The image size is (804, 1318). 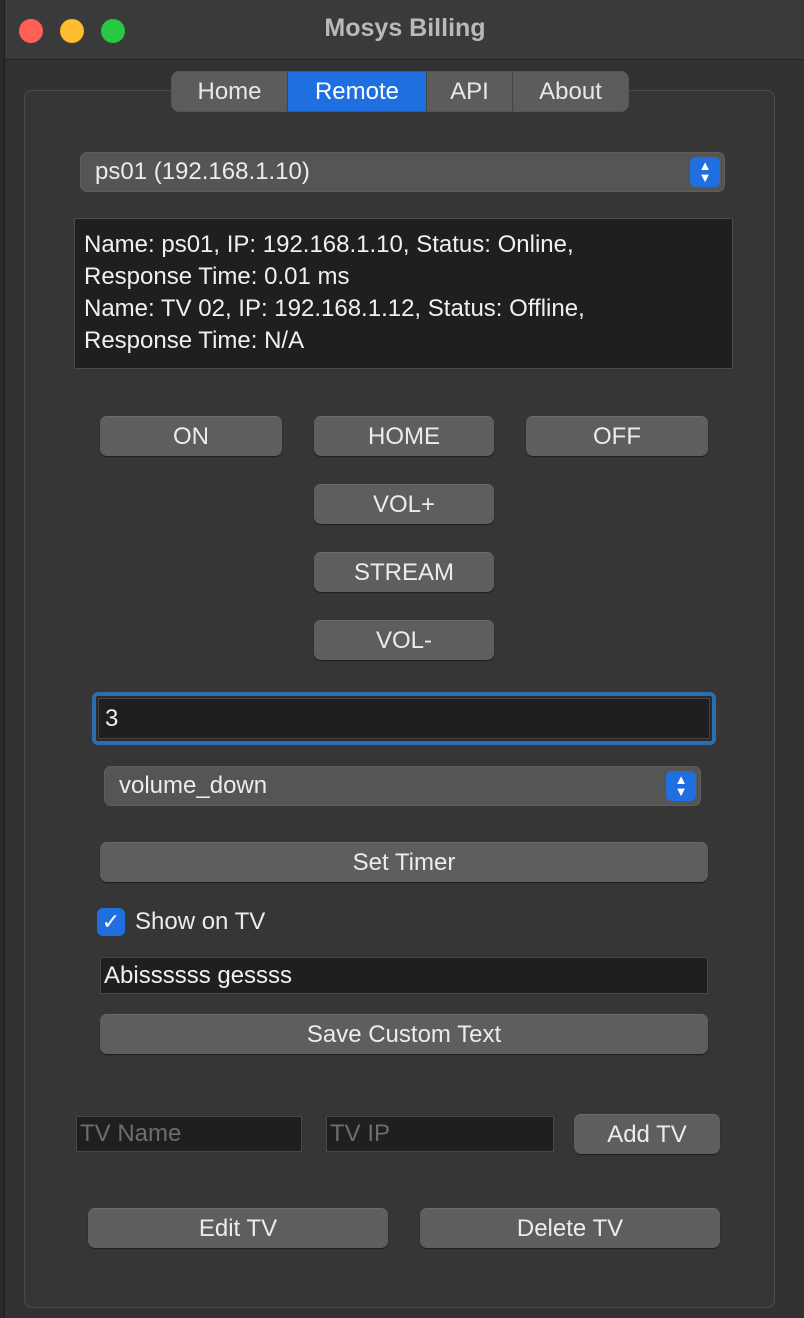 I want to click on on-button: ON, so click(x=191, y=436).